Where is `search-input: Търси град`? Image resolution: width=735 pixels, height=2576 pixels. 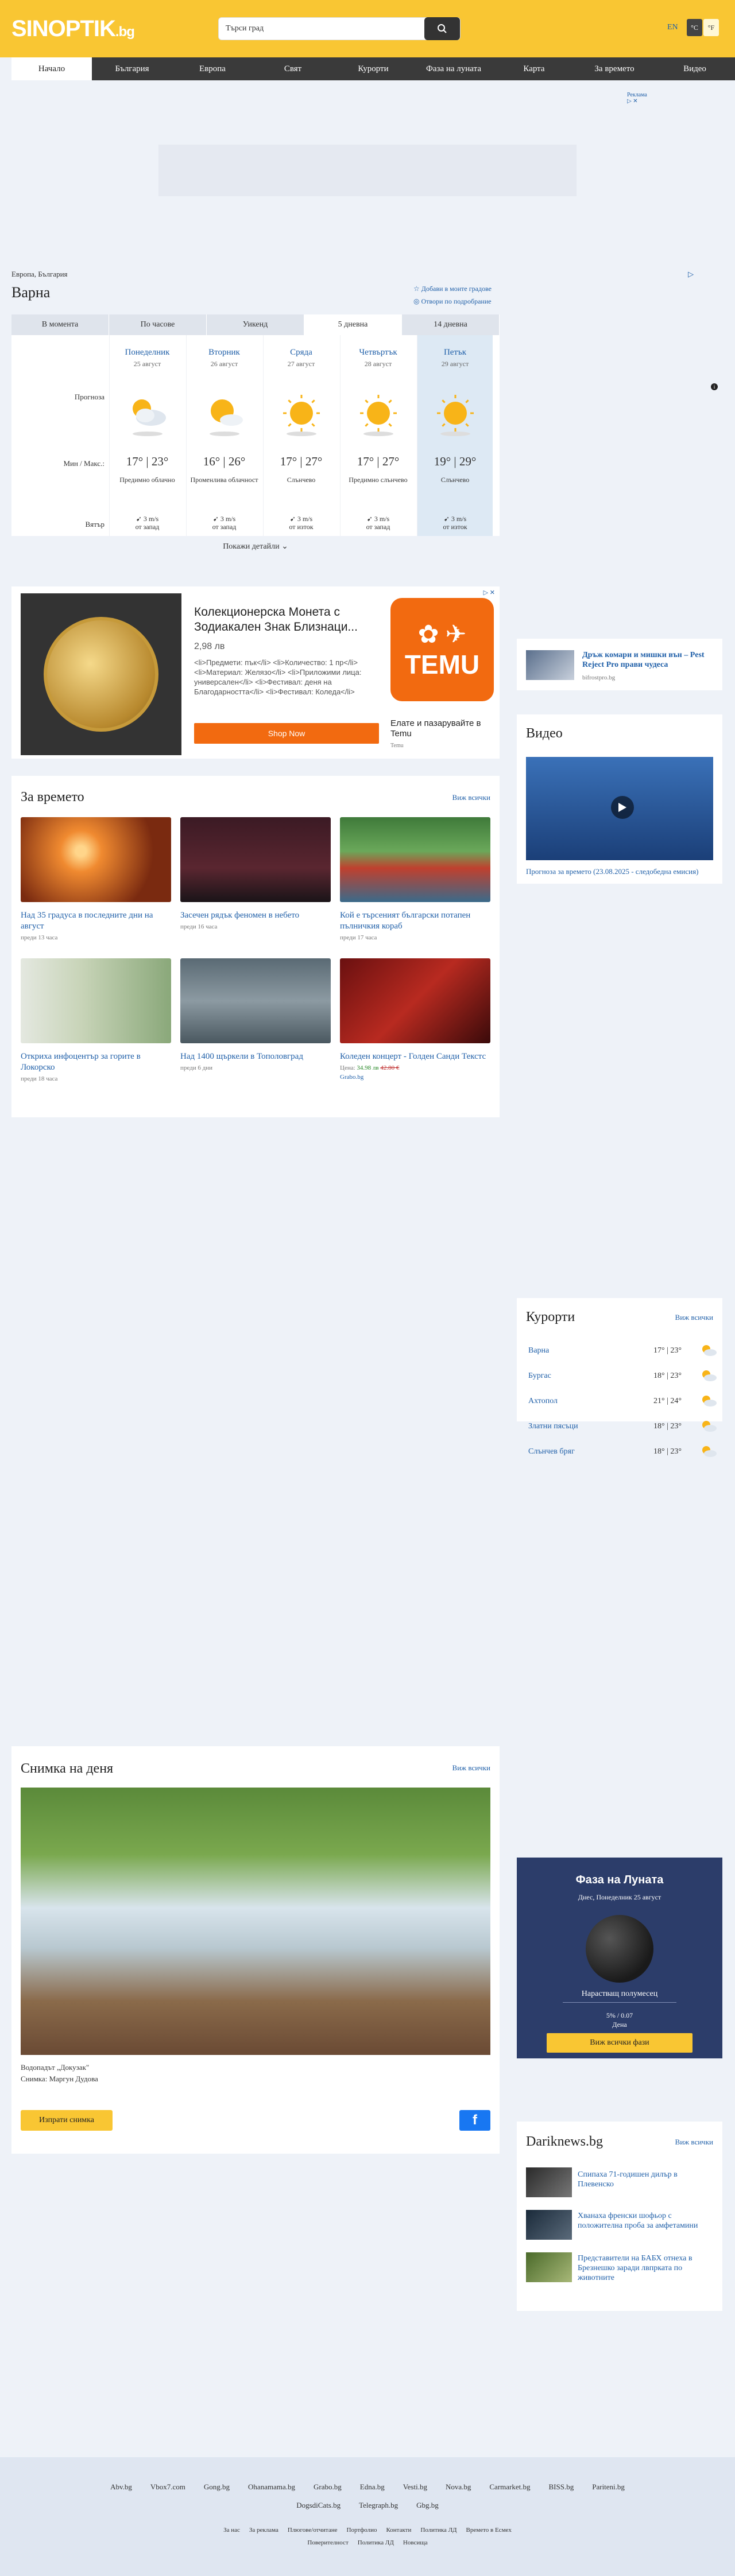
search-input: Търси град is located at coordinates (339, 28).